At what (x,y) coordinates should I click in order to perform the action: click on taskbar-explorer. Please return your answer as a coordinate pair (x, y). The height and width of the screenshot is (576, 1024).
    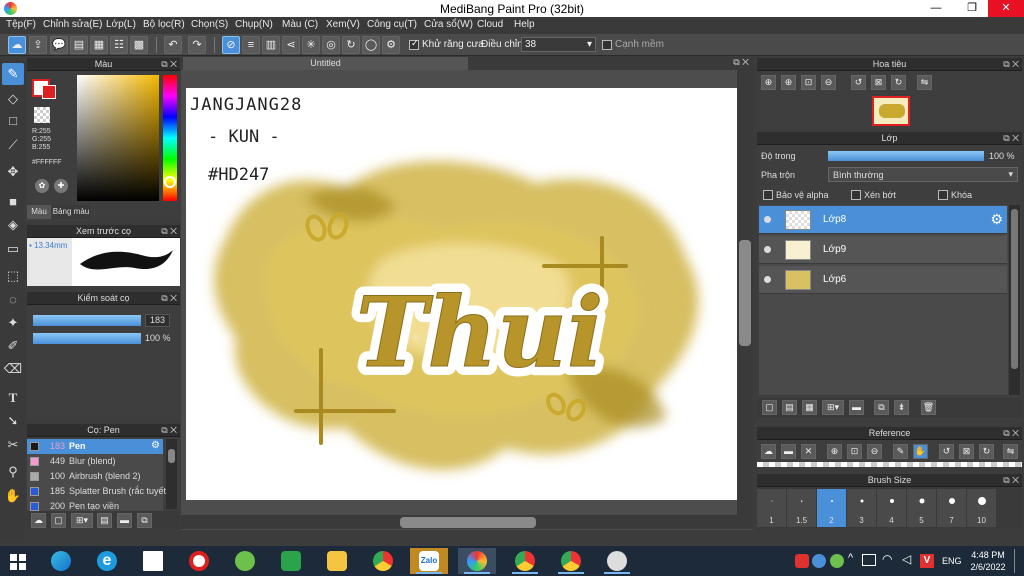
    Looking at the image, I should click on (337, 561).